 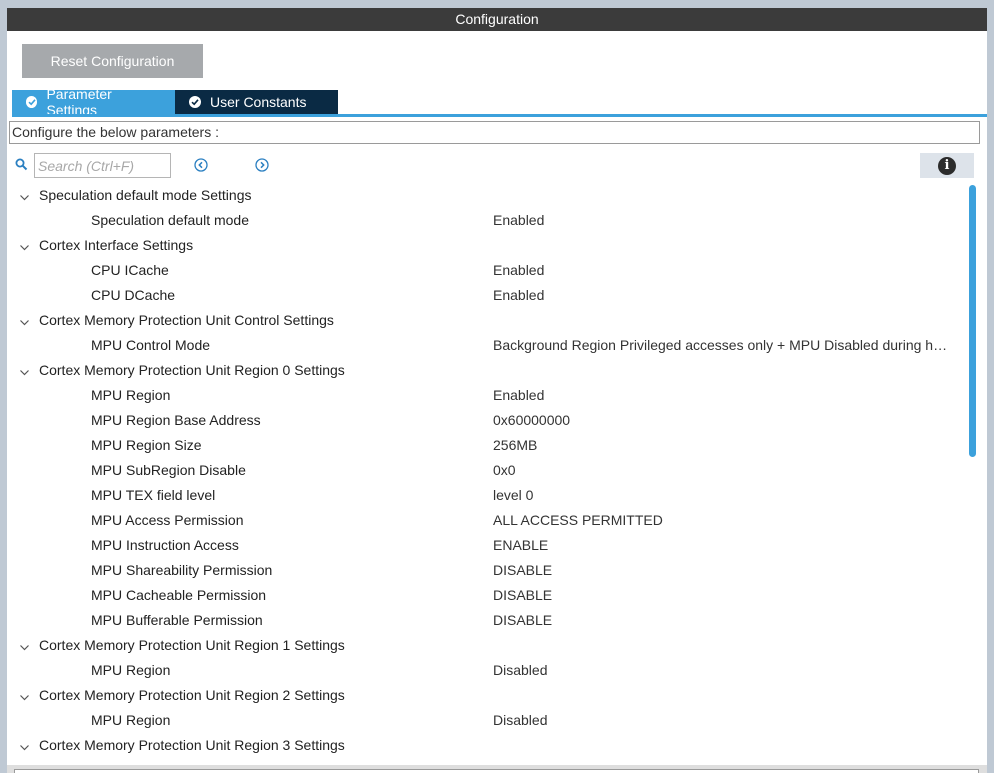 I want to click on parameter-value: level 0, so click(x=723, y=495).